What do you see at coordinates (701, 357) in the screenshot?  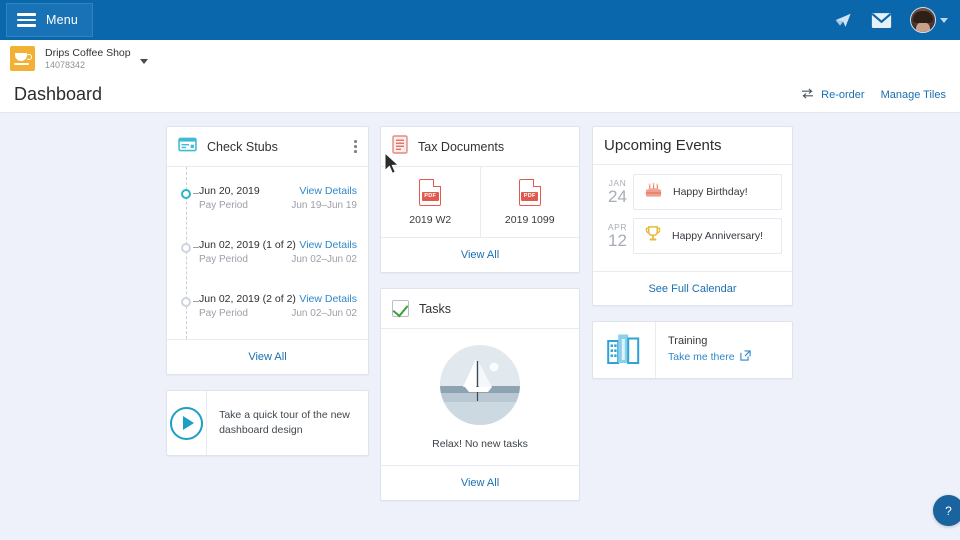 I see `training-link-label: Take me there` at bounding box center [701, 357].